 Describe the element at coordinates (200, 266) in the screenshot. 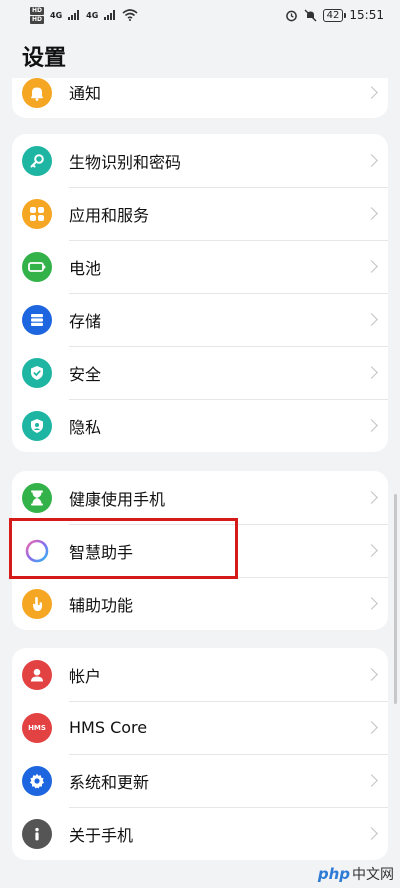

I see `settings-item-battery: 电池` at that location.